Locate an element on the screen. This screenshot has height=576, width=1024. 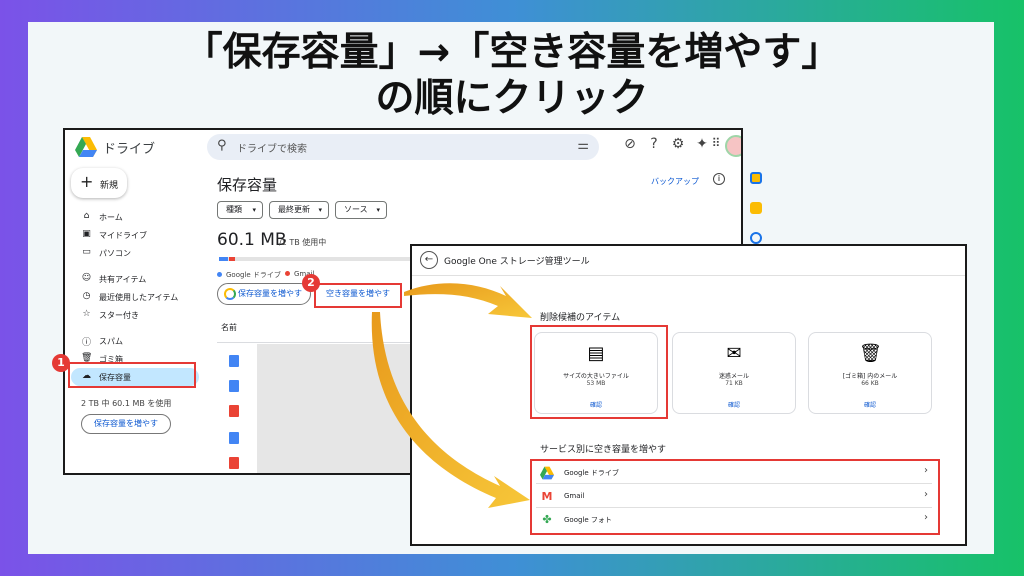
section-title-services: サービス別に空き容量を増やす is located at coordinates (603, 450).